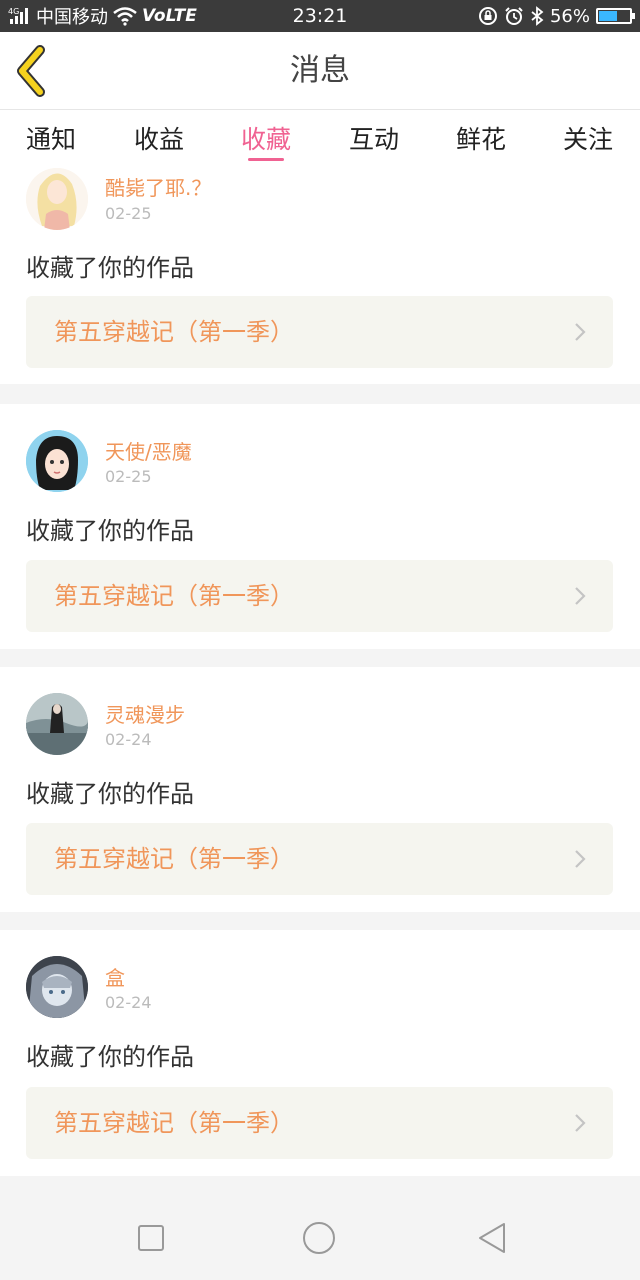 The image size is (640, 1280). What do you see at coordinates (537, 16) in the screenshot?
I see `bluetooth-icon` at bounding box center [537, 16].